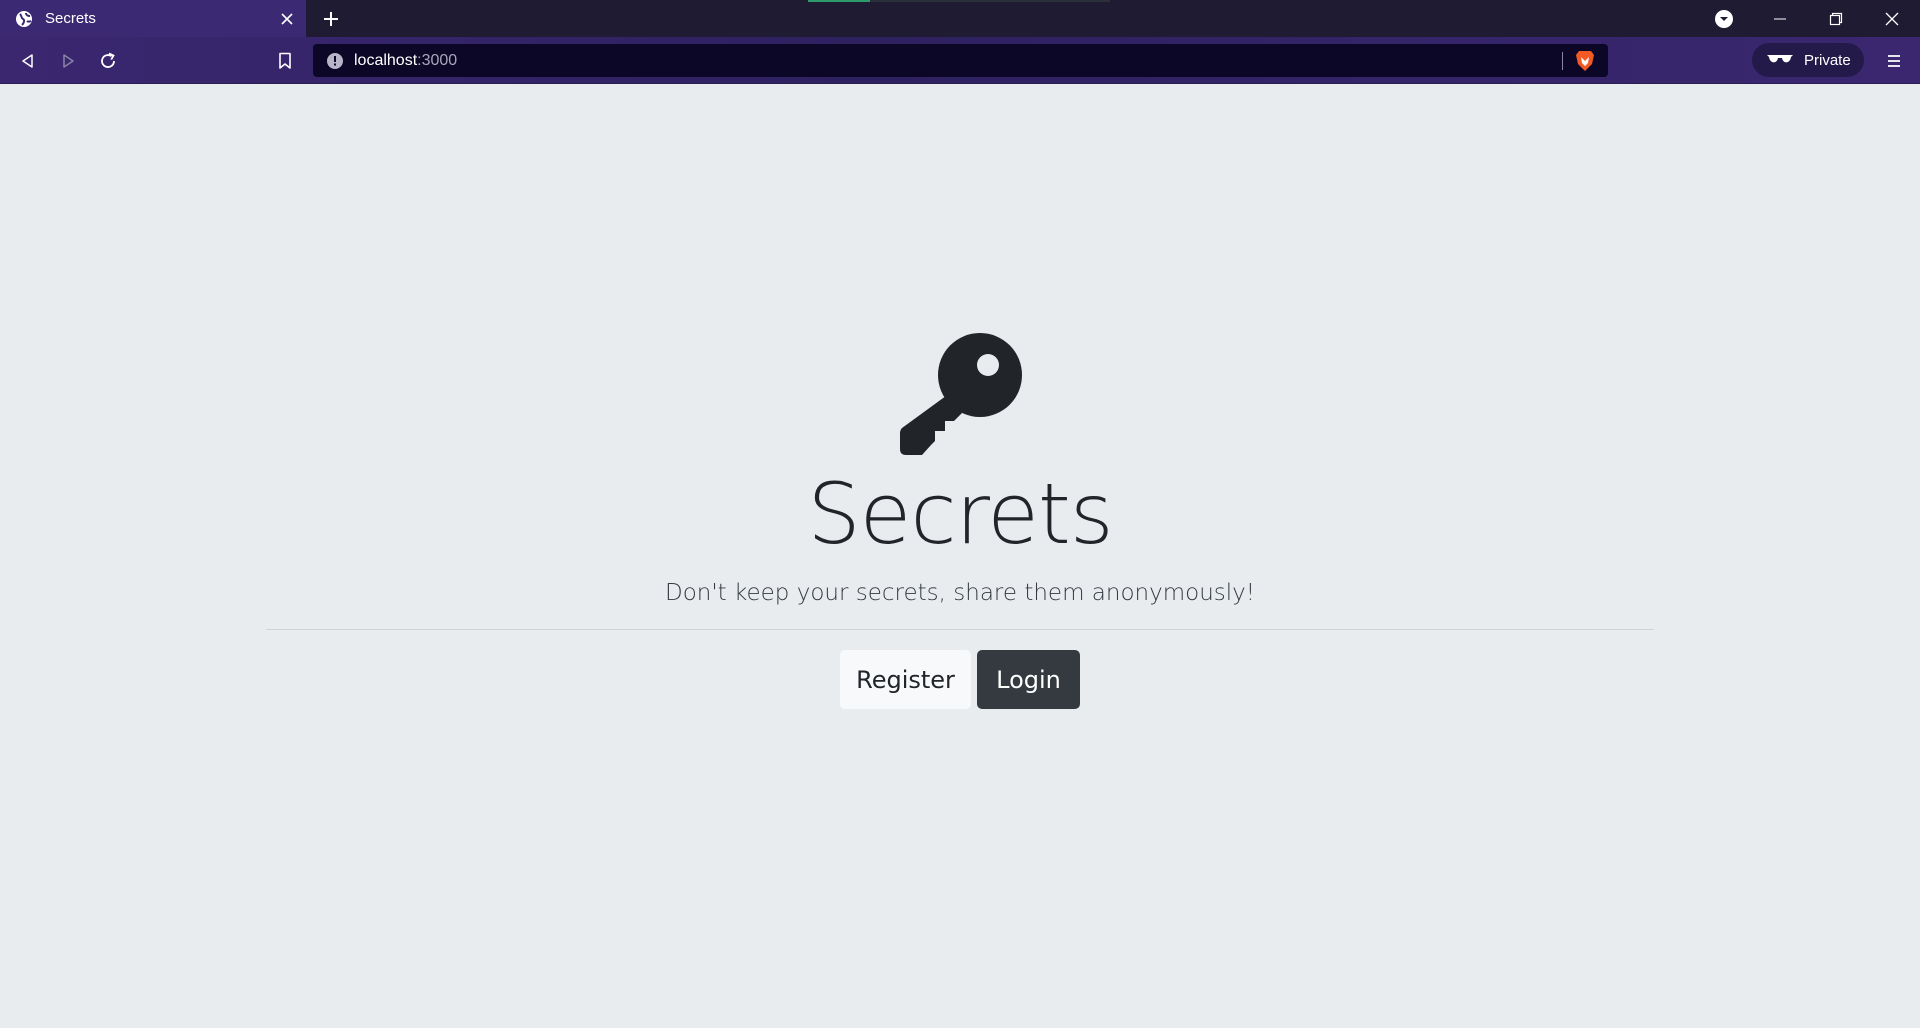 This screenshot has height=1028, width=1920. I want to click on url-host: localhost, so click(386, 60).